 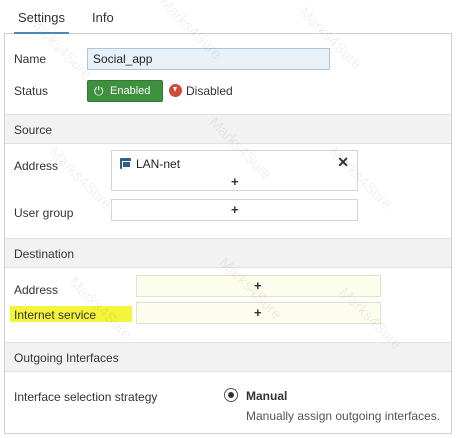 I want to click on tab-settings: Settings, so click(x=41, y=22).